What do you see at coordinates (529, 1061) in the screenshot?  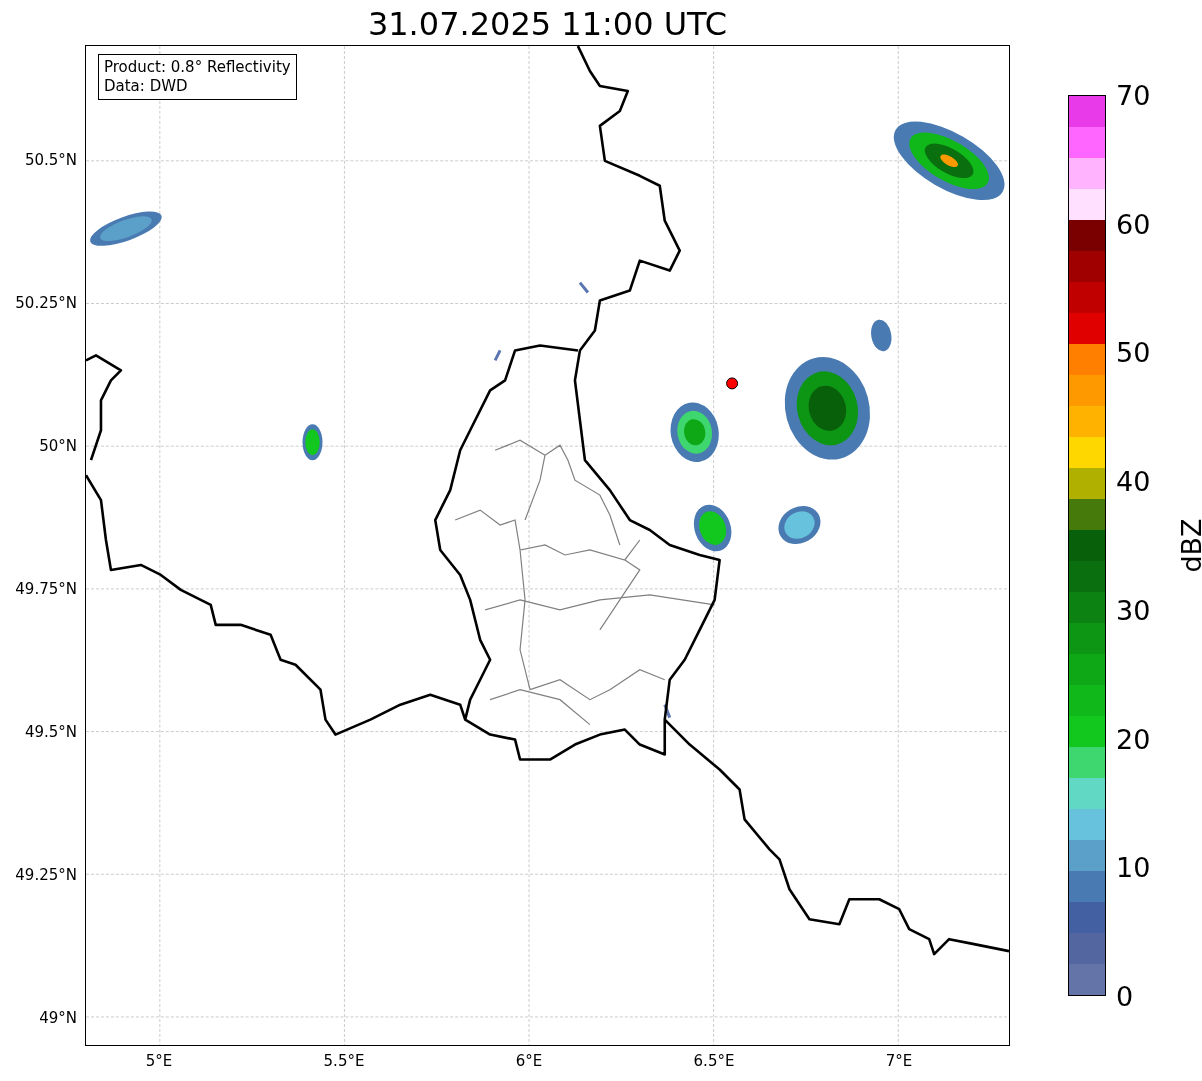 I see `axis-tick-label: 6°E` at bounding box center [529, 1061].